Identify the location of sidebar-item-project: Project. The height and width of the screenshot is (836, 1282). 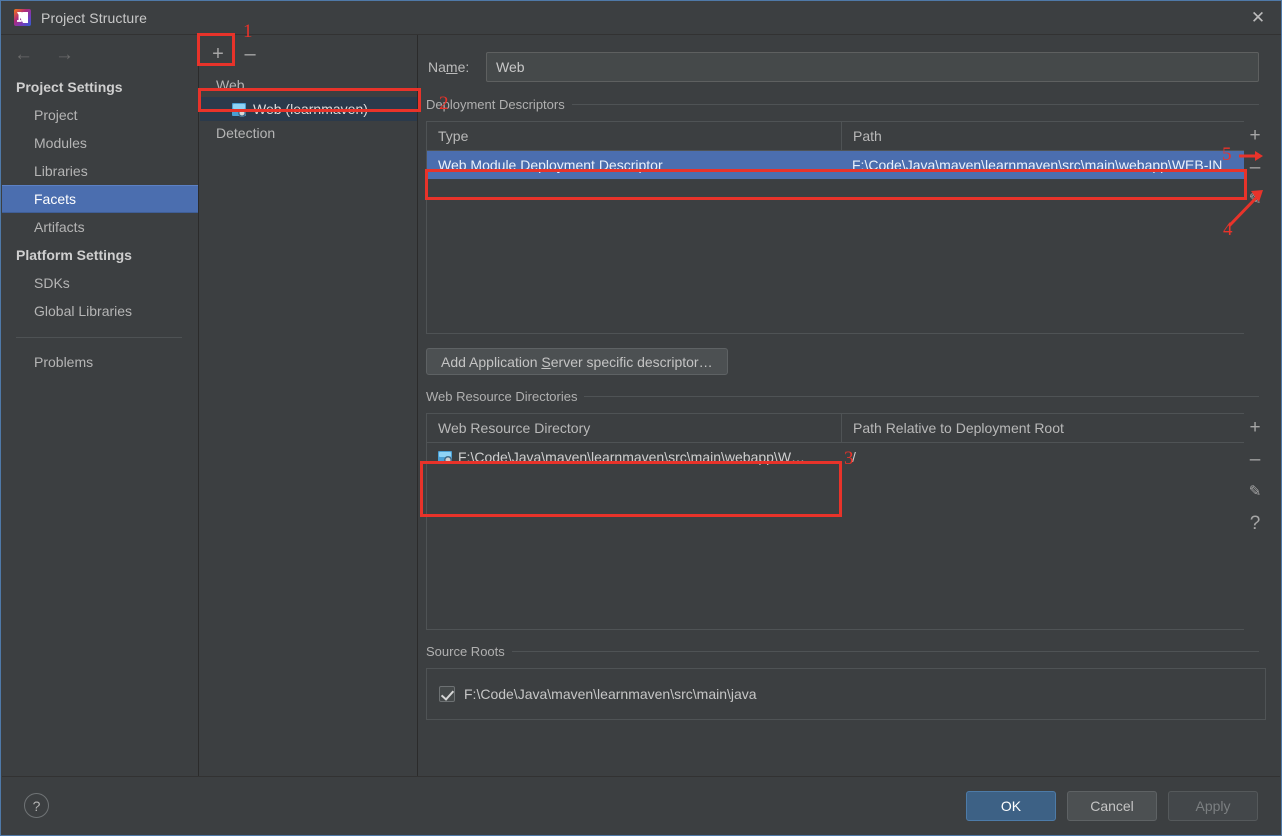
(100, 115).